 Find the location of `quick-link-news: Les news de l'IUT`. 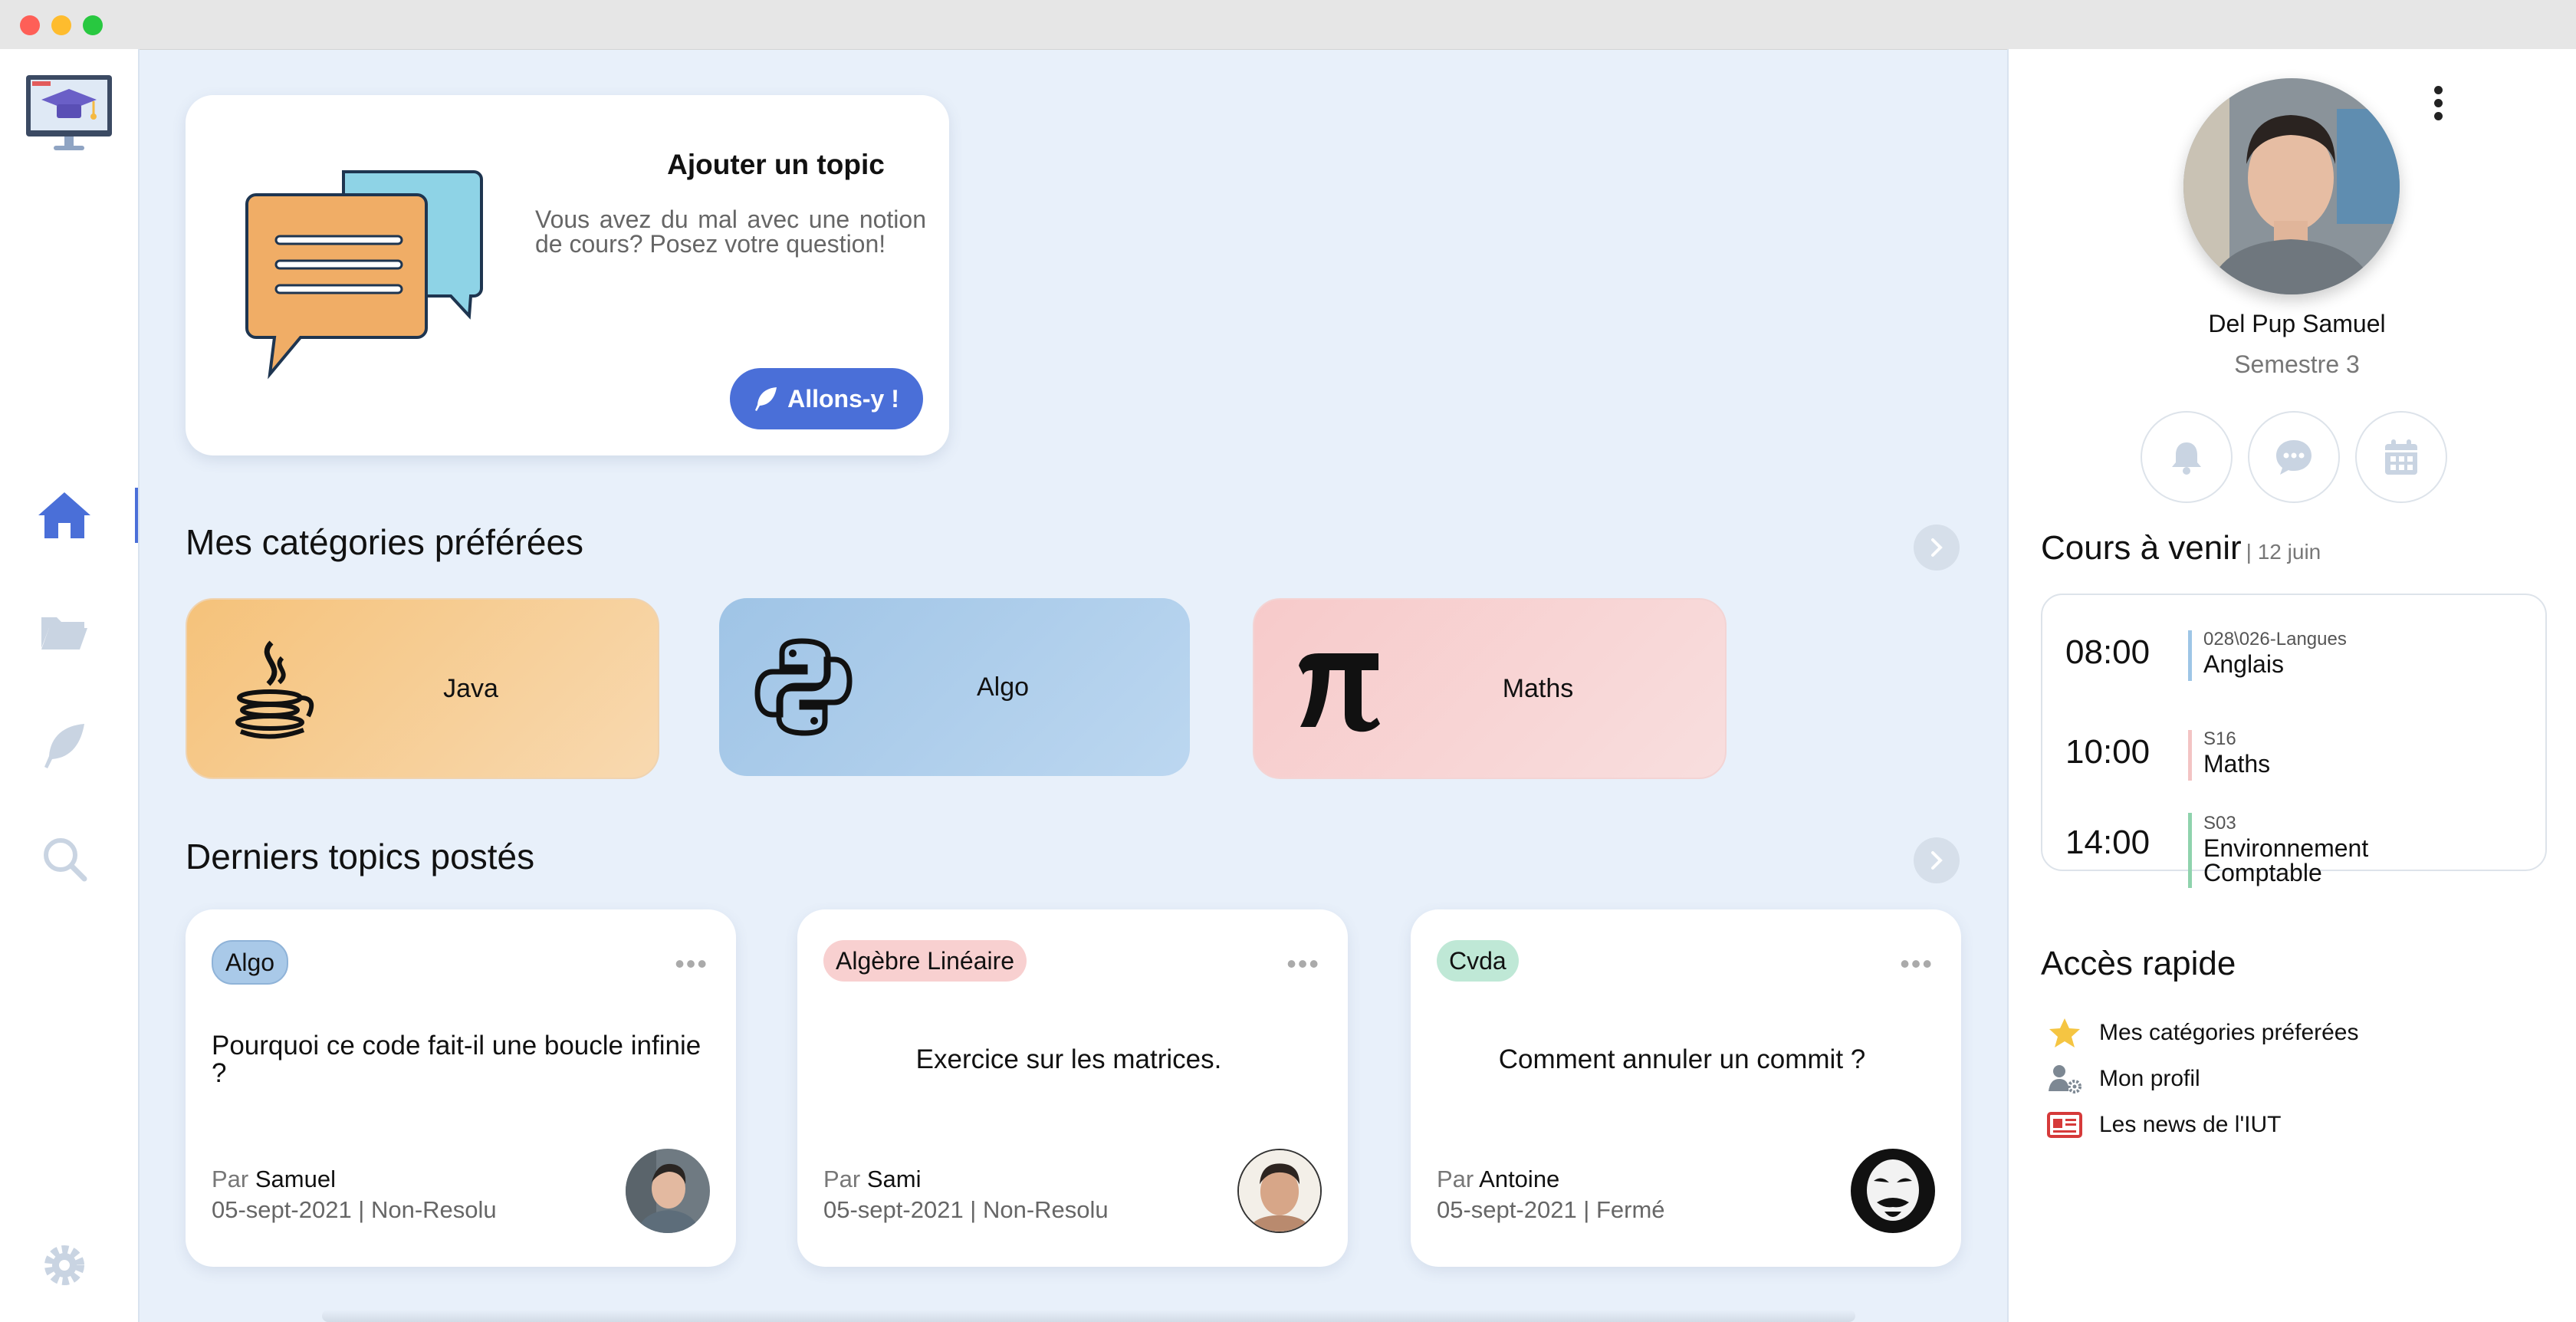

quick-link-news: Les news de l'IUT is located at coordinates (2164, 1125).